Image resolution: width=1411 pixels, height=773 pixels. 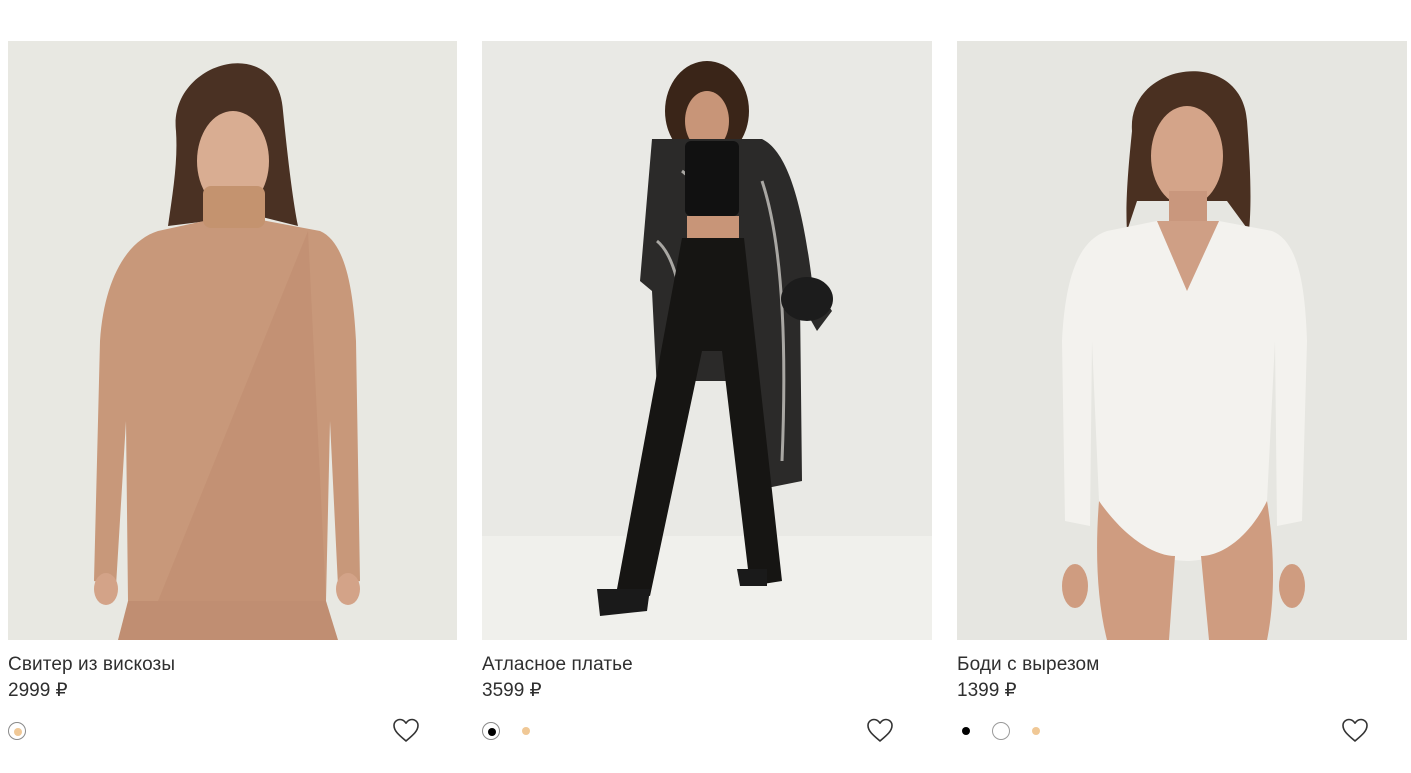 I want to click on product-title: Атласное платье, so click(x=557, y=665).